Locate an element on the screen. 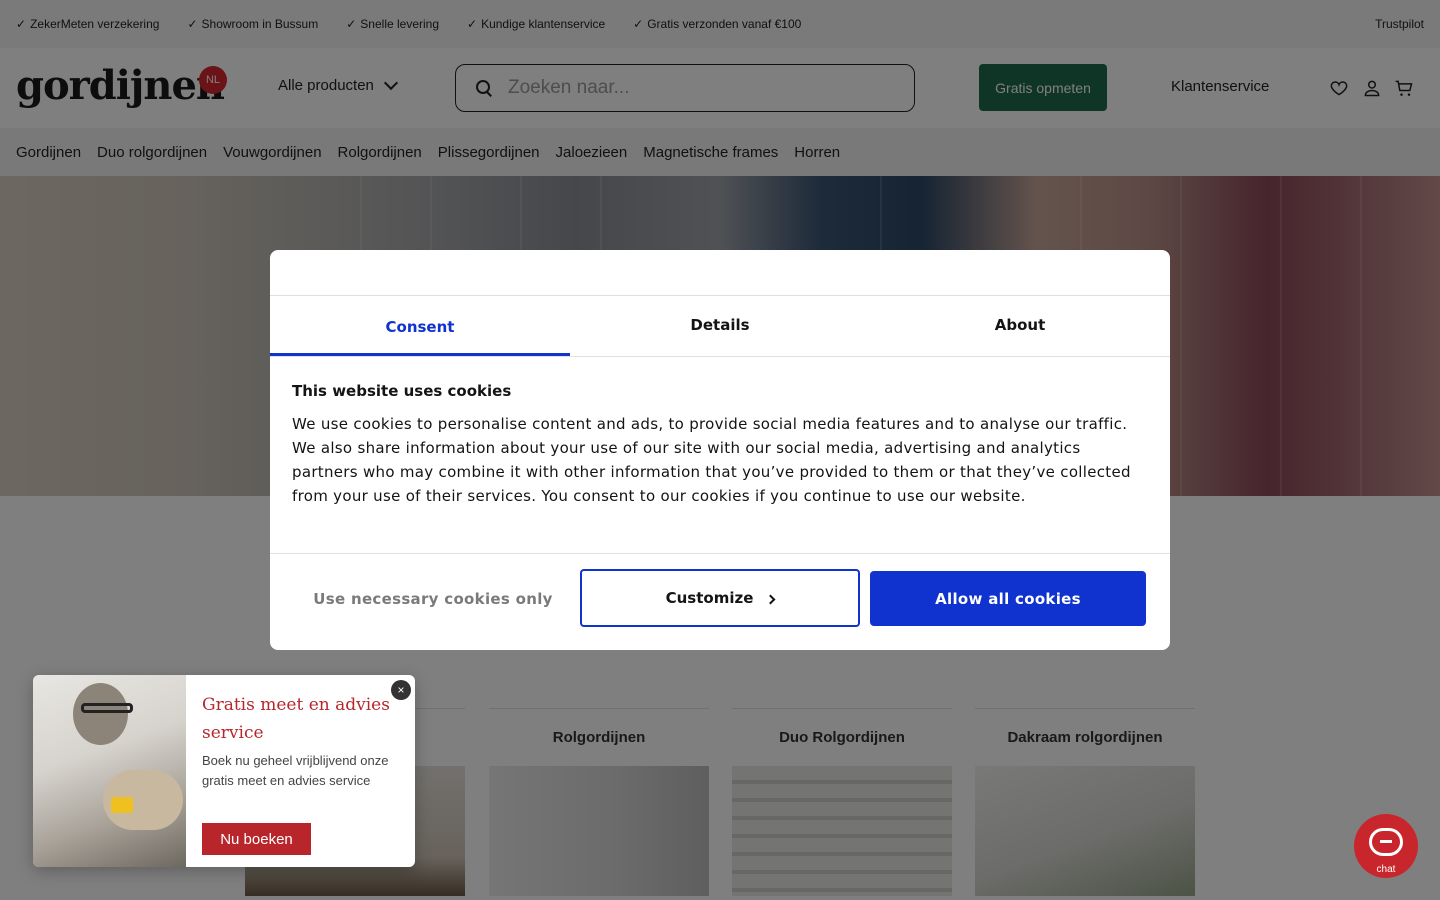 Image resolution: width=1440 pixels, height=900 pixels. promo-image-glasses is located at coordinates (107, 708).